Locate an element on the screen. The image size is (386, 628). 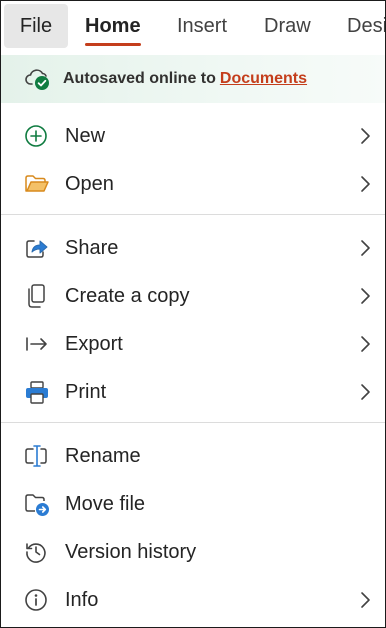
documents-link: Documents is located at coordinates (263, 78).